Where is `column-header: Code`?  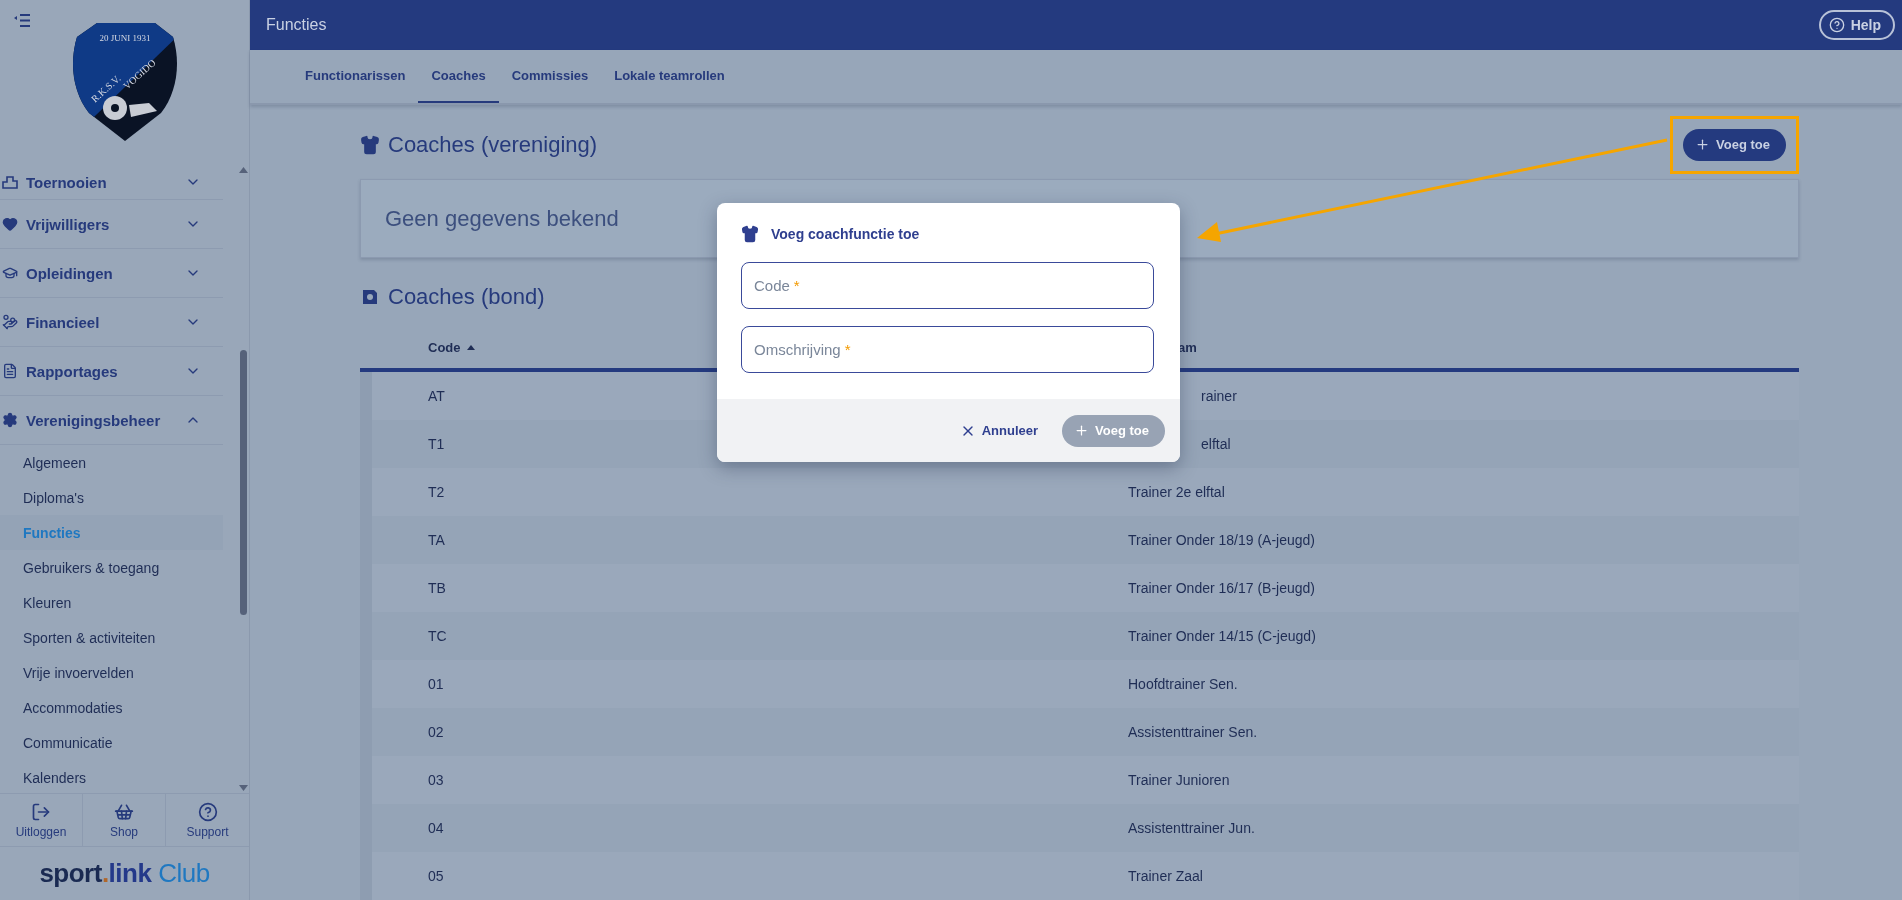 column-header: Code is located at coordinates (444, 347).